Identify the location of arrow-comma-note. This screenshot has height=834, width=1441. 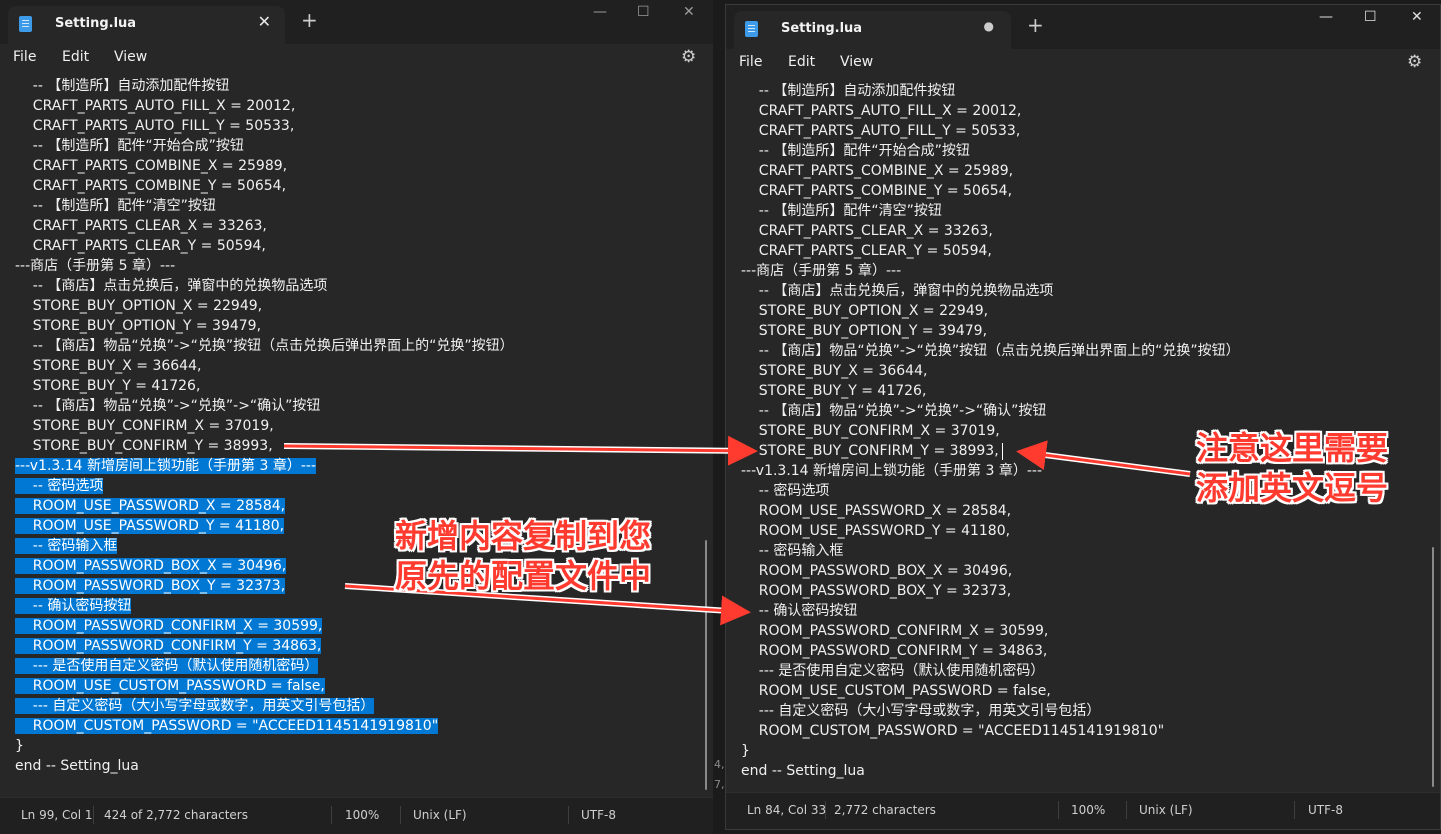
(1103, 458).